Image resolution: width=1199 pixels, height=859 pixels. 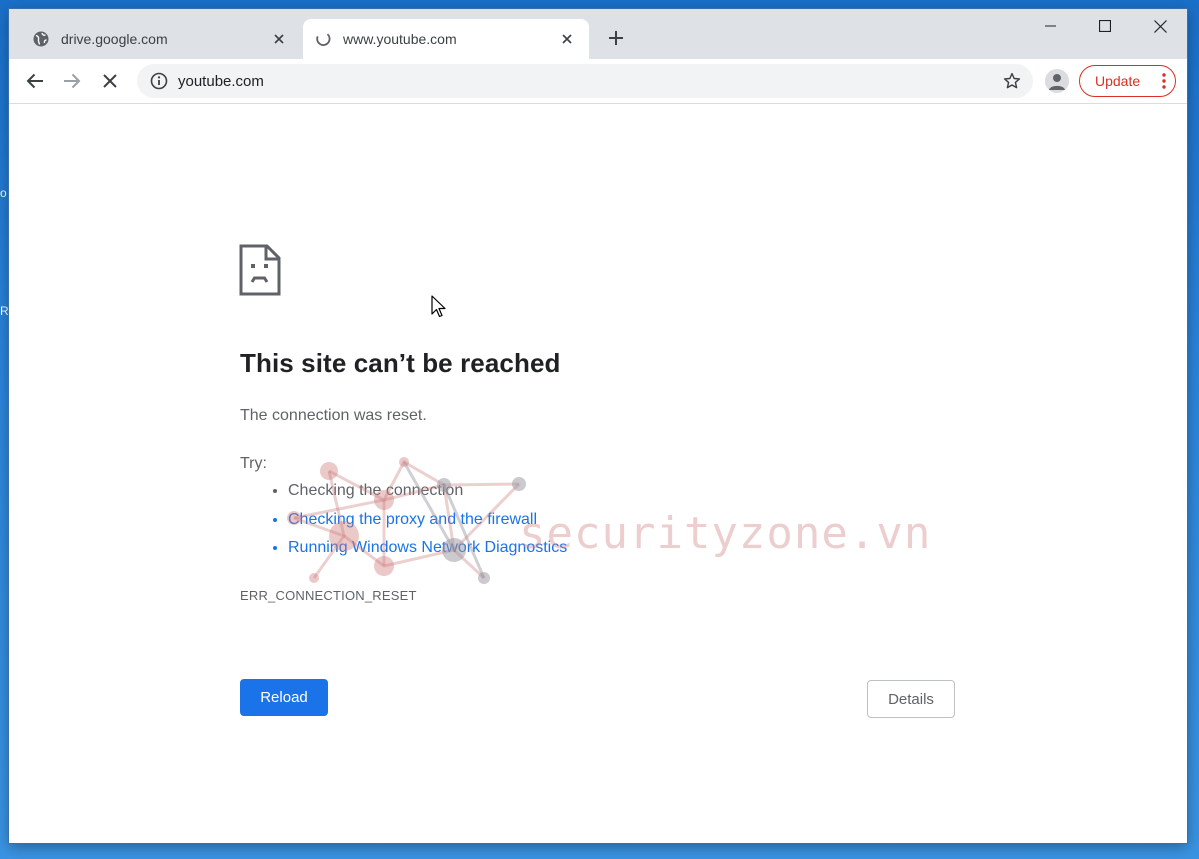 What do you see at coordinates (598, 34) in the screenshot?
I see `tab-strip: drive.google.com www.youtube.com` at bounding box center [598, 34].